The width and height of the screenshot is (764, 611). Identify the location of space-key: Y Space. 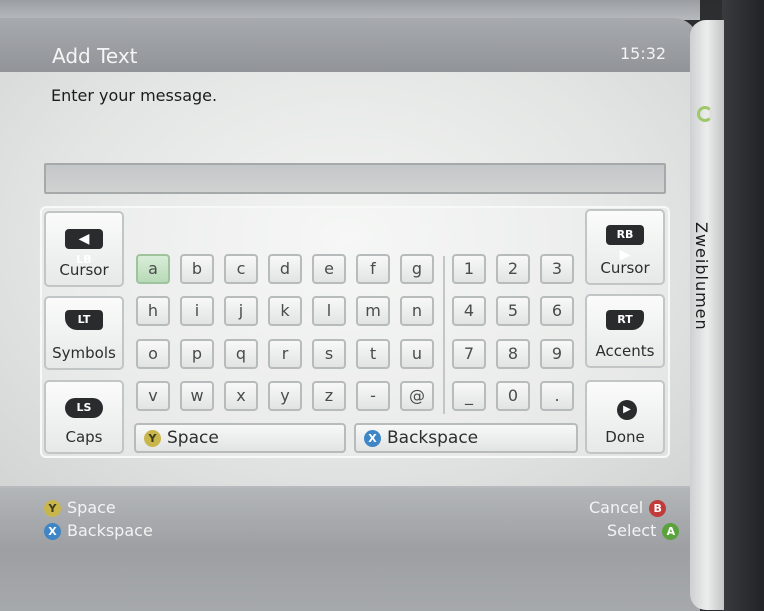
(240, 438).